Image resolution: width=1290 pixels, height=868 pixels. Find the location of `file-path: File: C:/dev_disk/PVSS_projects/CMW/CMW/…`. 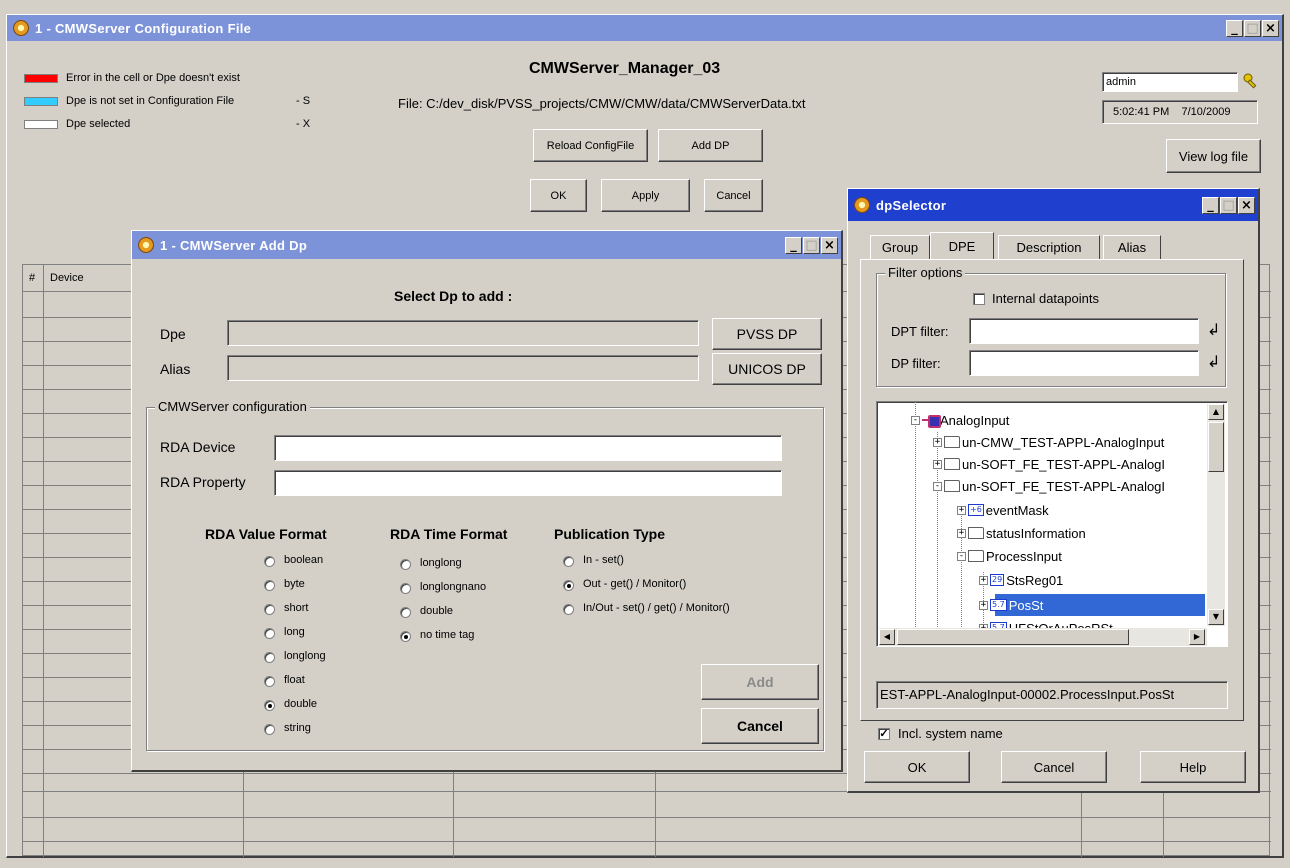

file-path: File: C:/dev_disk/PVSS_projects/CMW/CMW/… is located at coordinates (602, 103).